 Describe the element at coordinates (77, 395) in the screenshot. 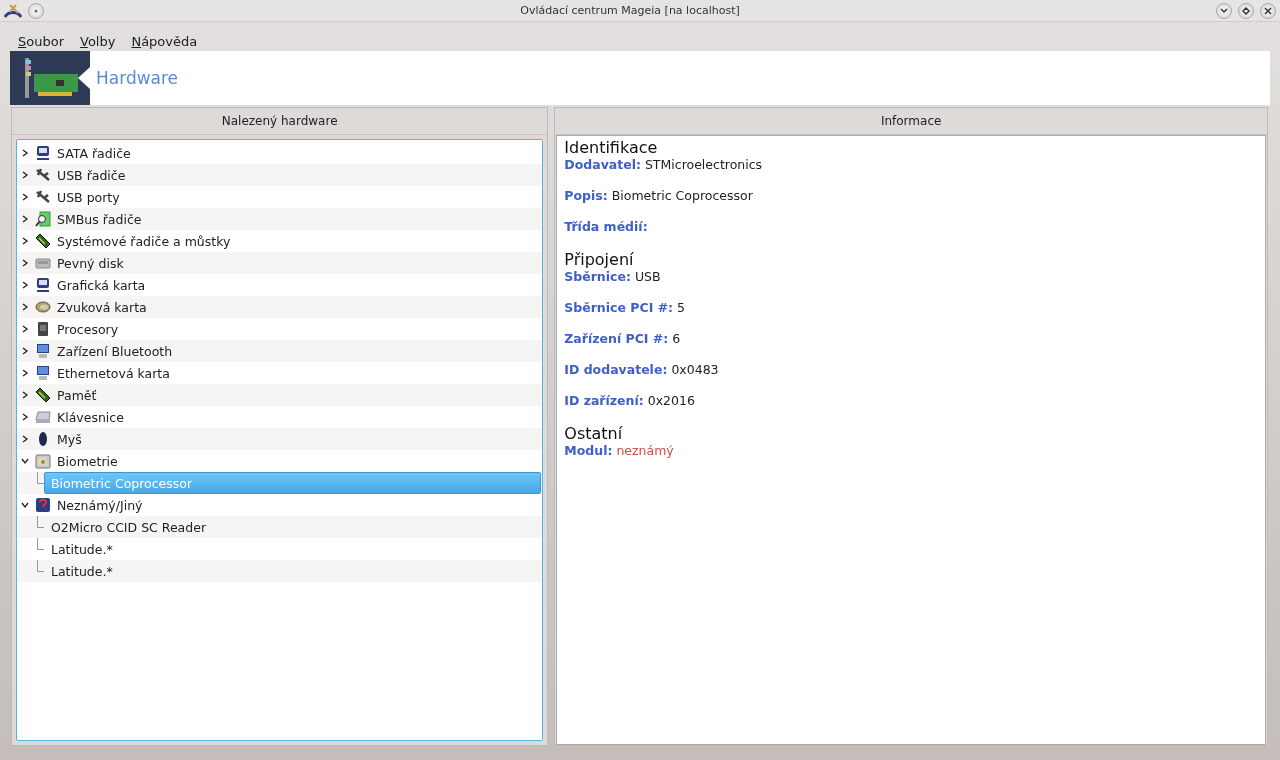

I see `tree-item: Paměť` at that location.